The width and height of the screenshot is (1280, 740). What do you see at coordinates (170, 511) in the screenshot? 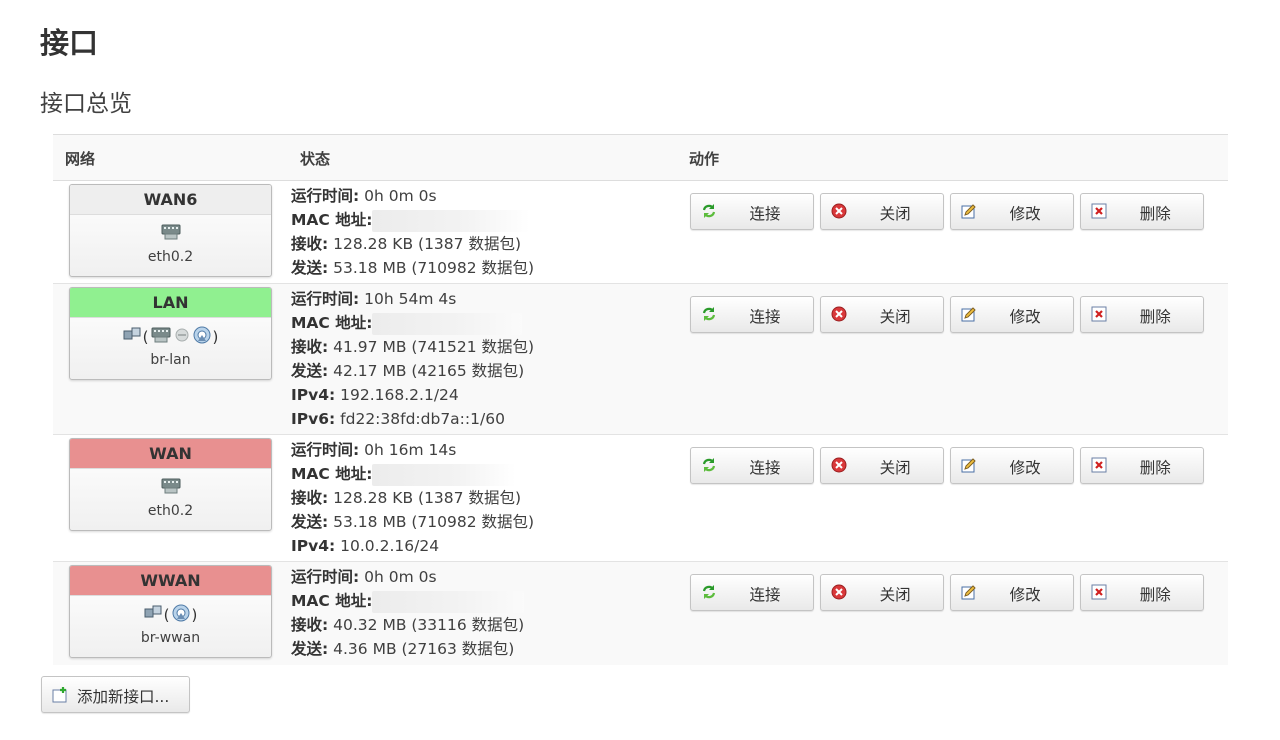
I see `device-name: eth0.2` at bounding box center [170, 511].